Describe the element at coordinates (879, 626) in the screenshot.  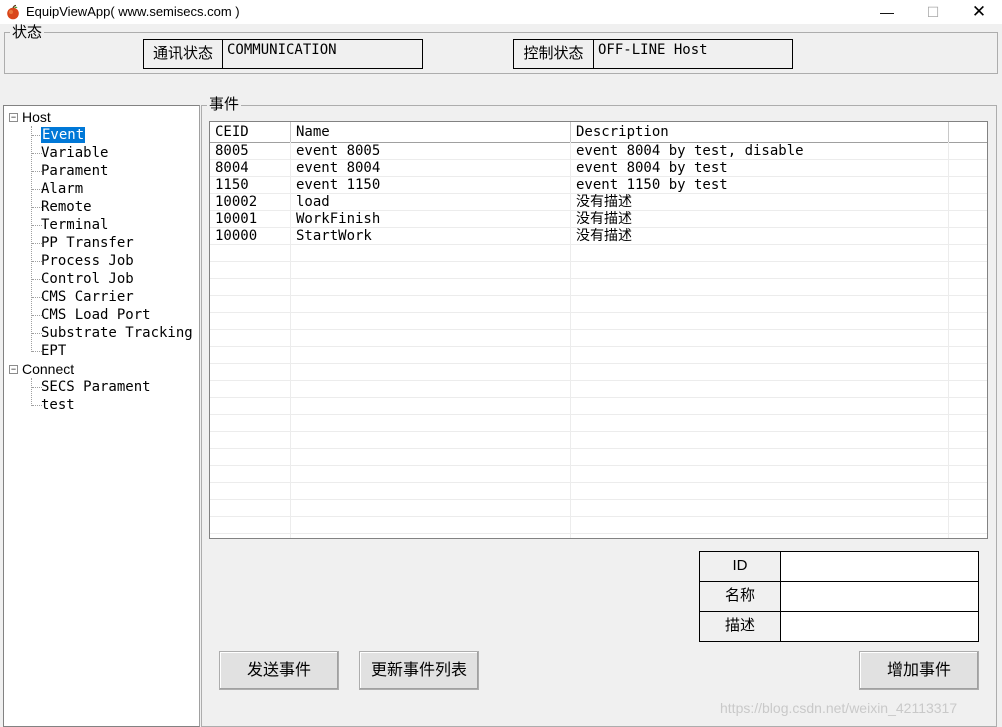
I see `description-input` at that location.